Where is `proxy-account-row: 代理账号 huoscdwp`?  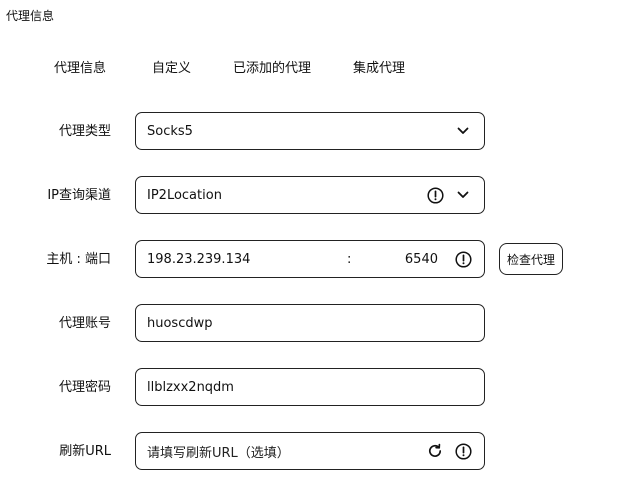
proxy-account-row: 代理账号 huoscdwp is located at coordinates (311, 324).